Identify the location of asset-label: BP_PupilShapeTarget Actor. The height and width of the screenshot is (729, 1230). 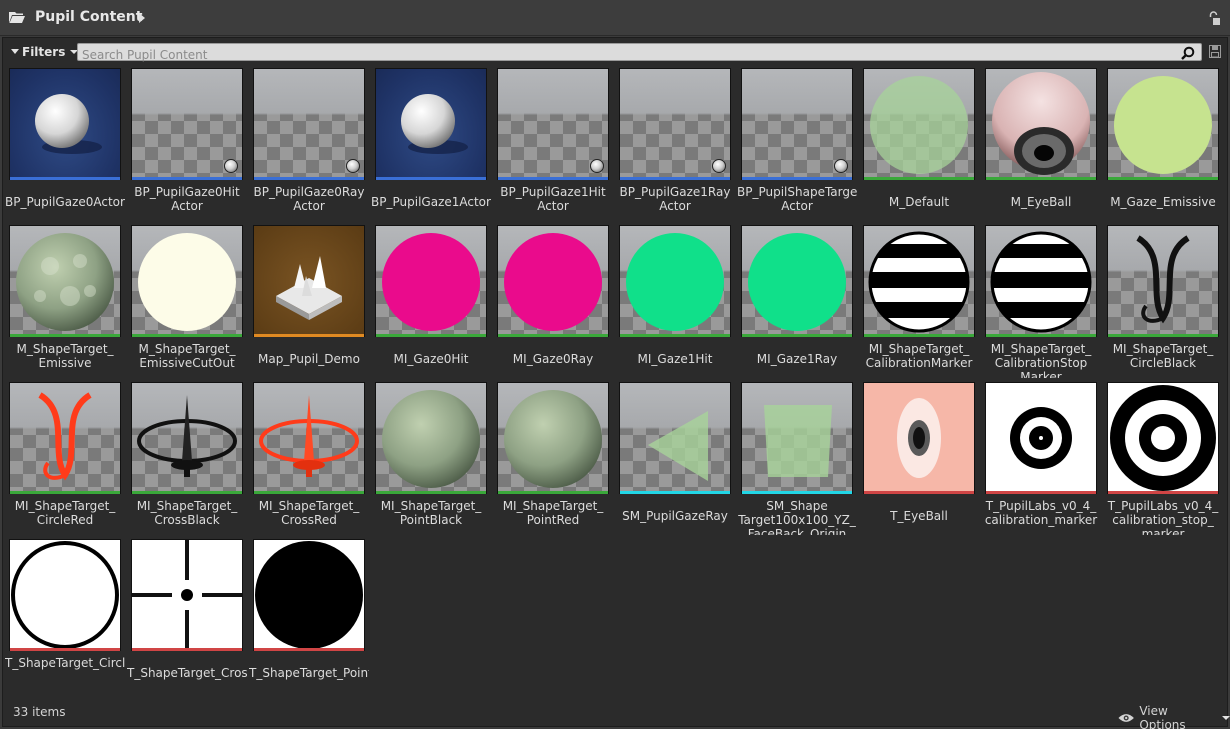
(797, 199).